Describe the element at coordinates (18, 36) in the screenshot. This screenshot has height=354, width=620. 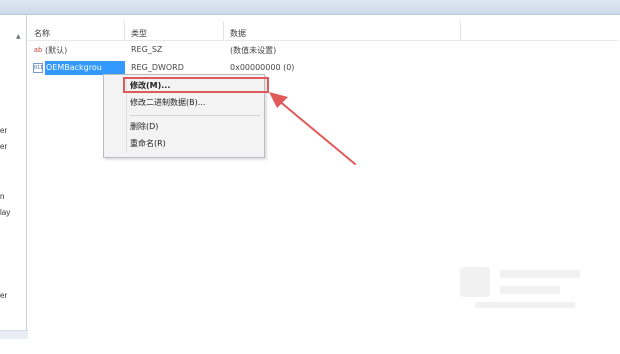
I see `scroll-up-arrow-icon: ▲` at that location.